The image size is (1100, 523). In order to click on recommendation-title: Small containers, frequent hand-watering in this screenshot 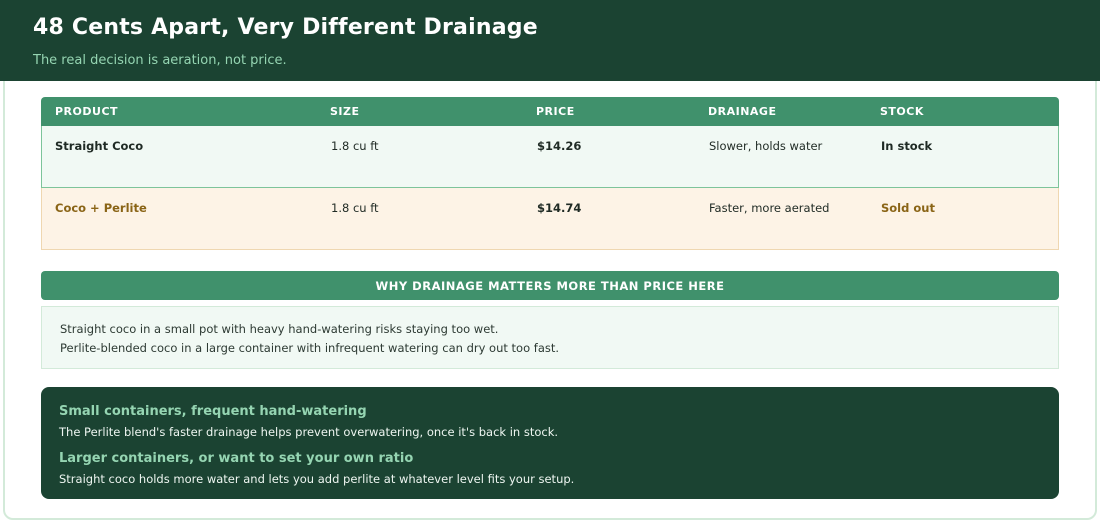, I will do `click(213, 411)`.